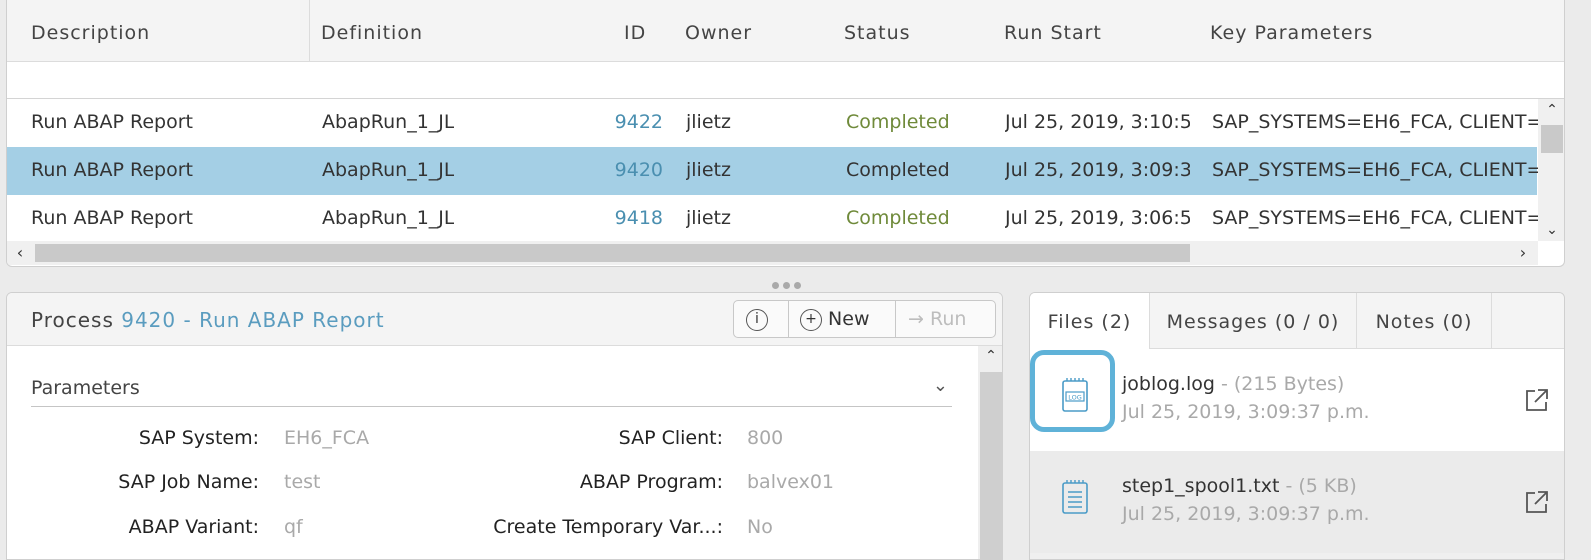 The height and width of the screenshot is (560, 1591). What do you see at coordinates (72, 320) in the screenshot?
I see `process-title-prefix: Process` at bounding box center [72, 320].